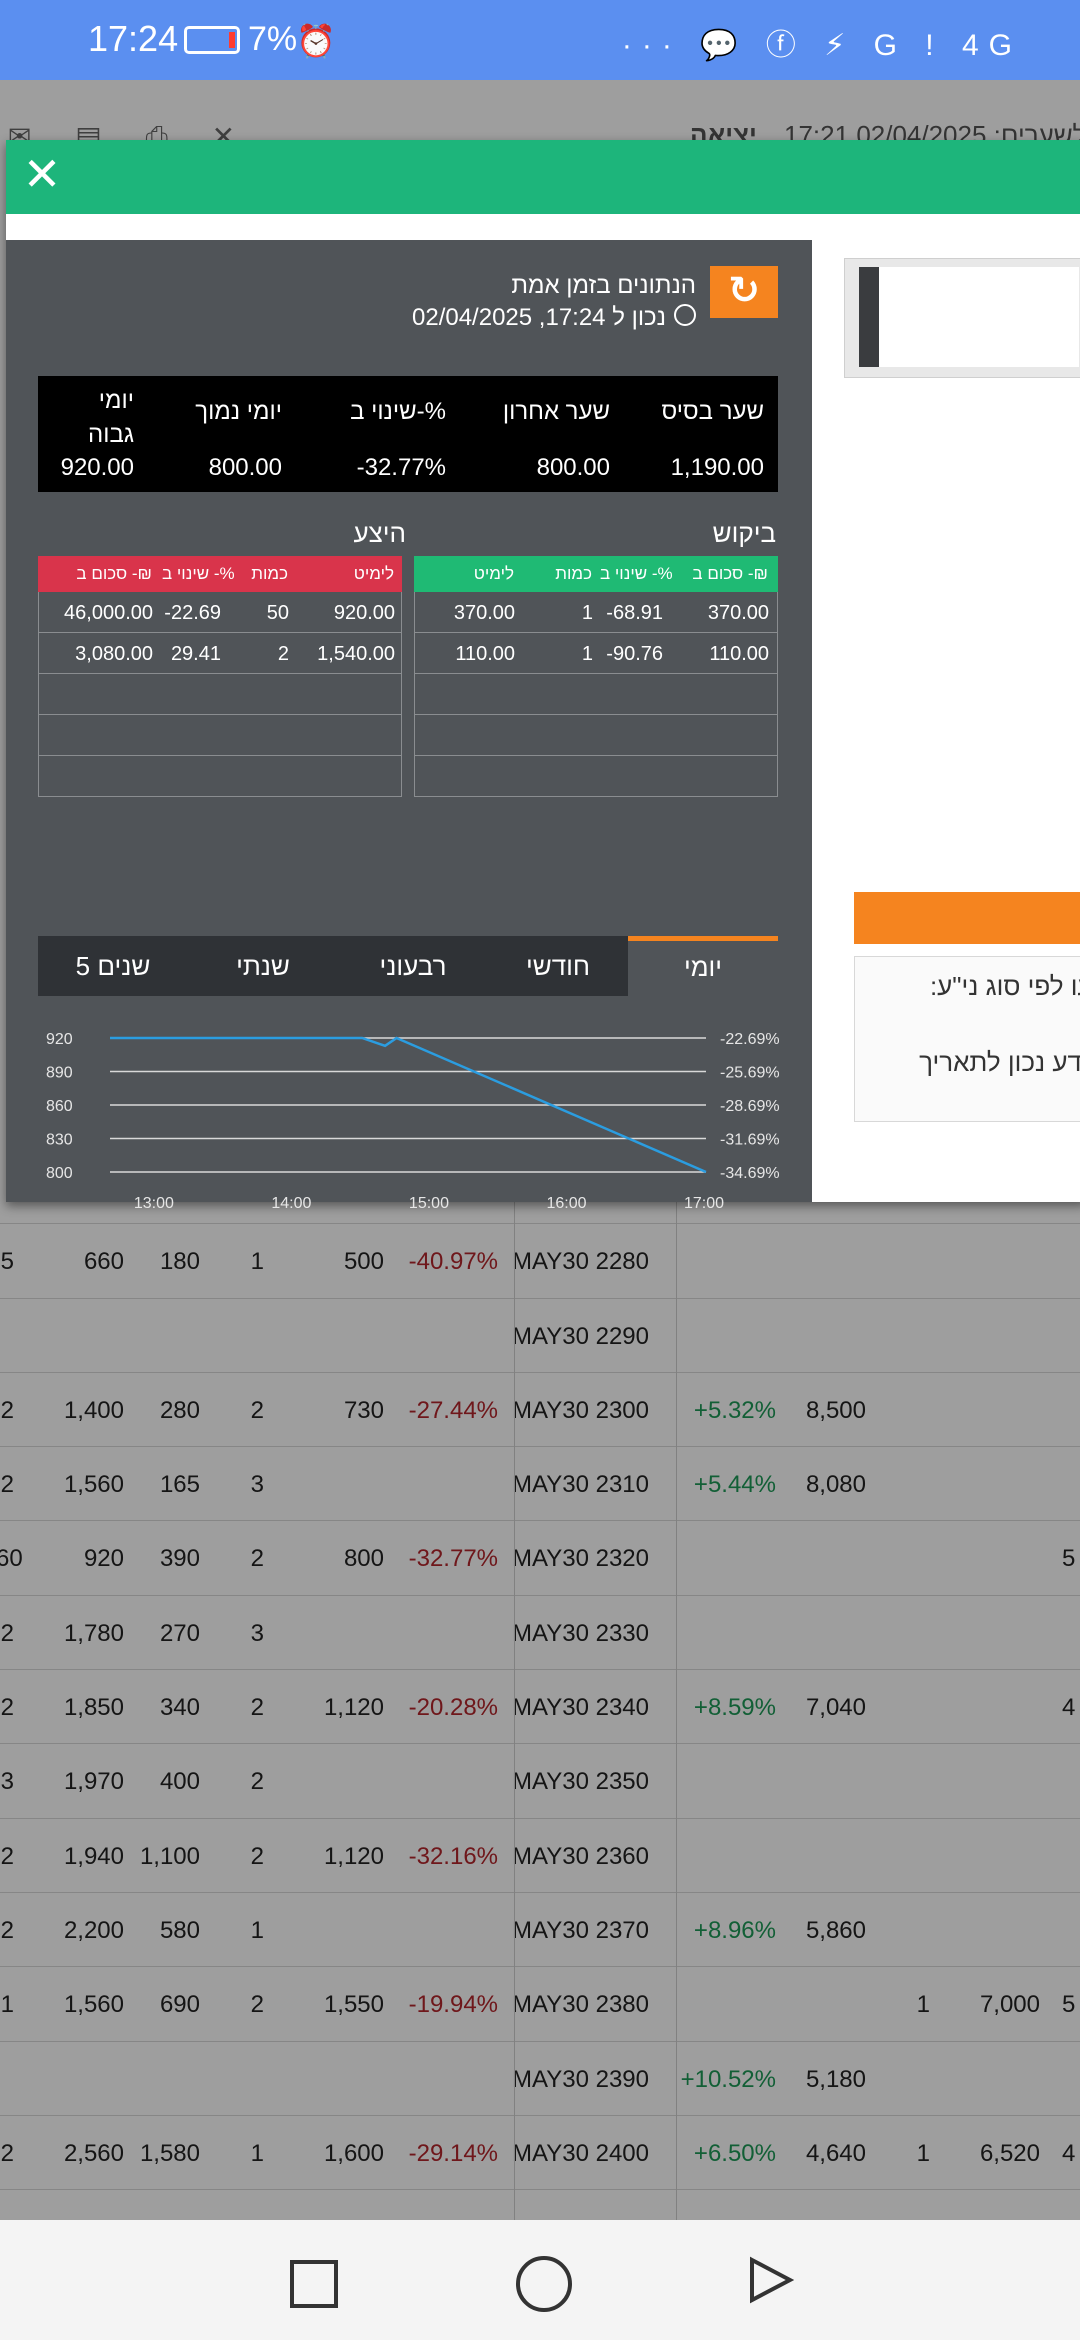 This screenshot has height=2340, width=1080. Describe the element at coordinates (59, 1173) in the screenshot. I see `y-tick-left: 800` at that location.